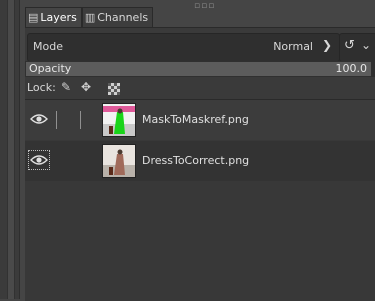 The image size is (375, 301). I want to click on chain-toggle, so click(56, 120).